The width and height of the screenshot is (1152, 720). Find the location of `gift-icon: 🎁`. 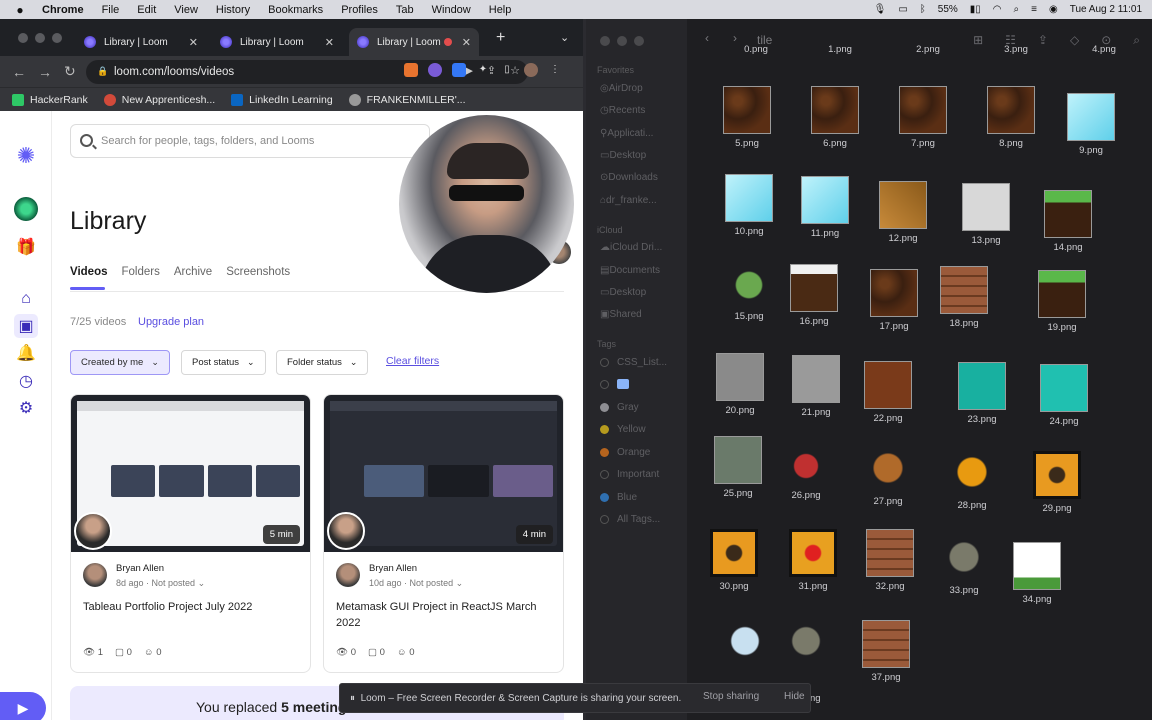

gift-icon: 🎁 is located at coordinates (26, 247).